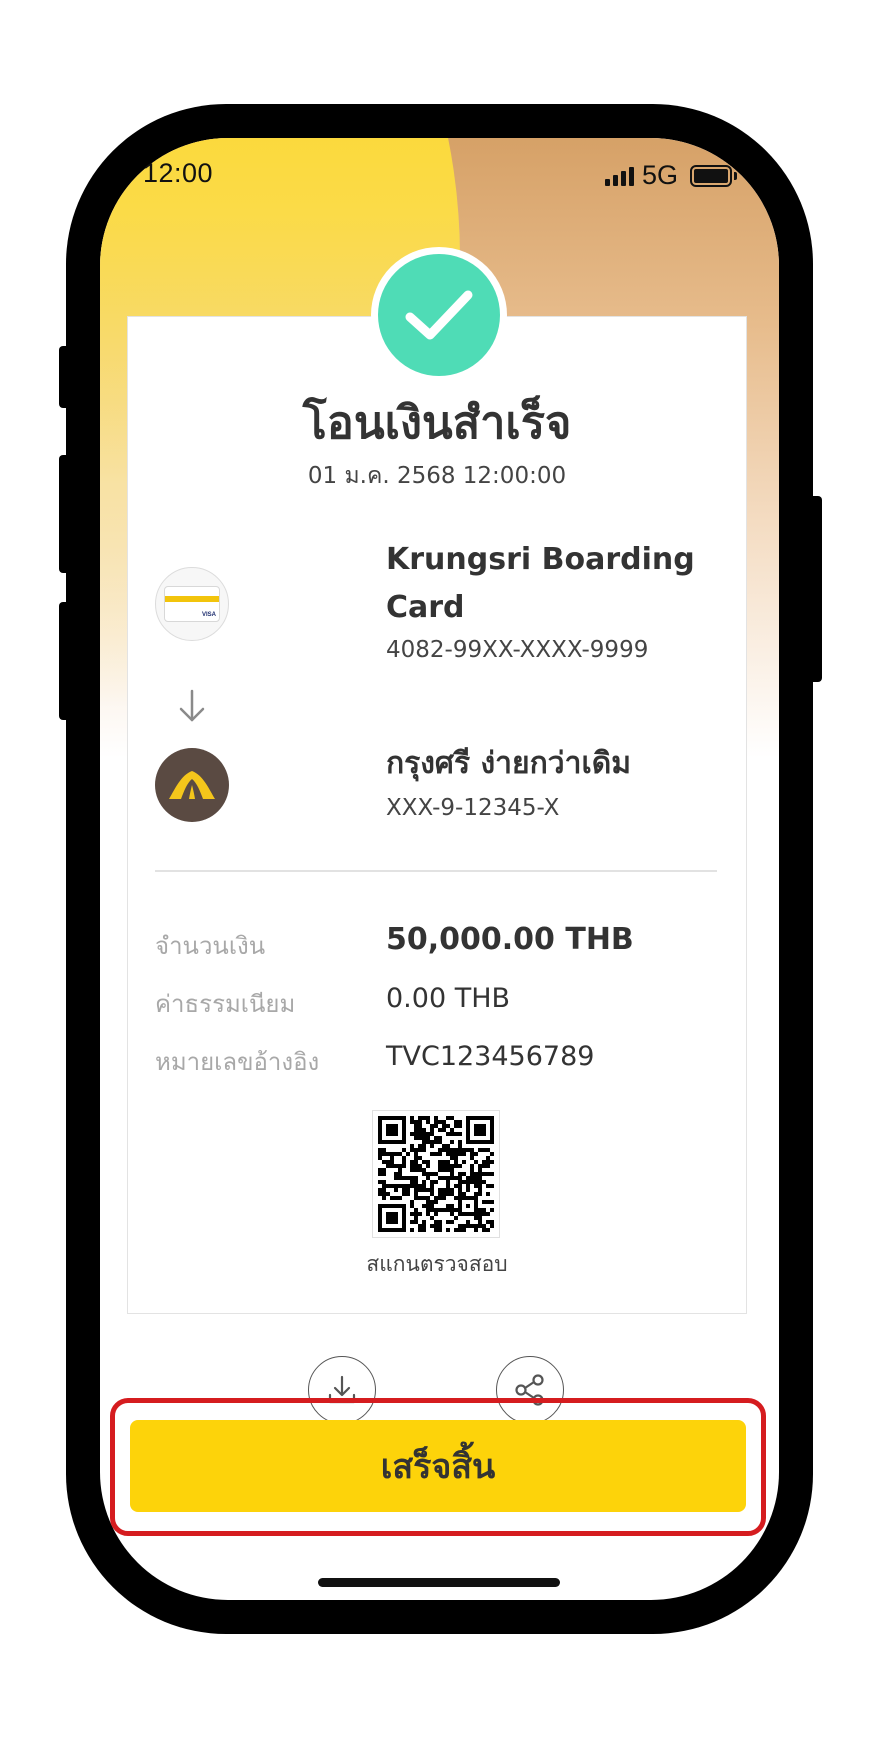 This screenshot has height=1740, width=880. Describe the element at coordinates (437, 422) in the screenshot. I see `page-title: โอนเงินสำเร็จ` at that location.